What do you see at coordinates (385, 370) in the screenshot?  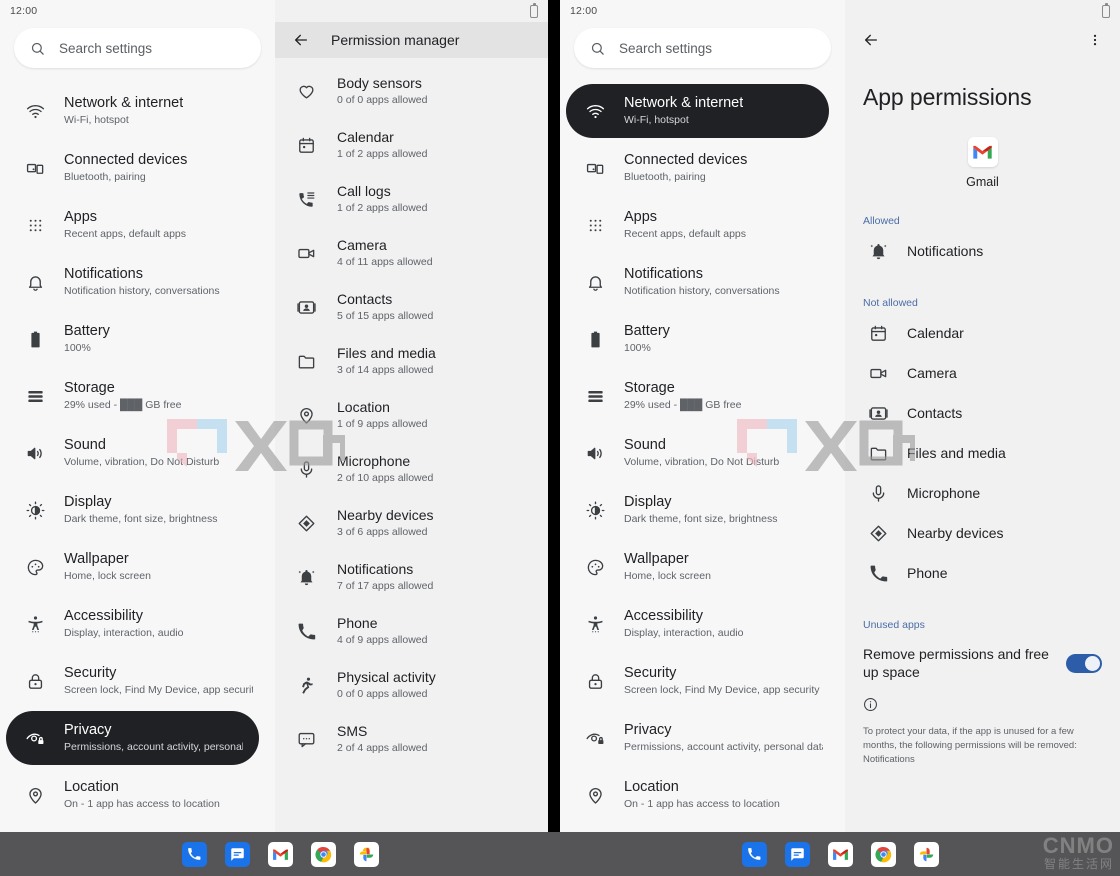 I see `permission-row-subtitle: 3 of 14 apps allowed` at bounding box center [385, 370].